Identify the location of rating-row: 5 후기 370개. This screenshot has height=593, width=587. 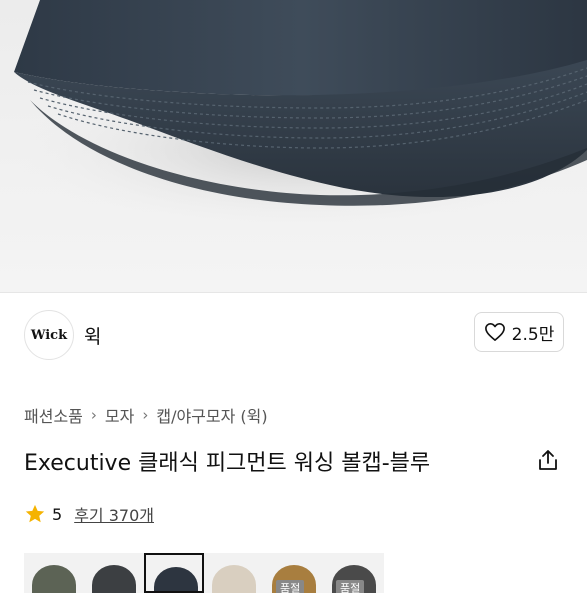
(89, 514).